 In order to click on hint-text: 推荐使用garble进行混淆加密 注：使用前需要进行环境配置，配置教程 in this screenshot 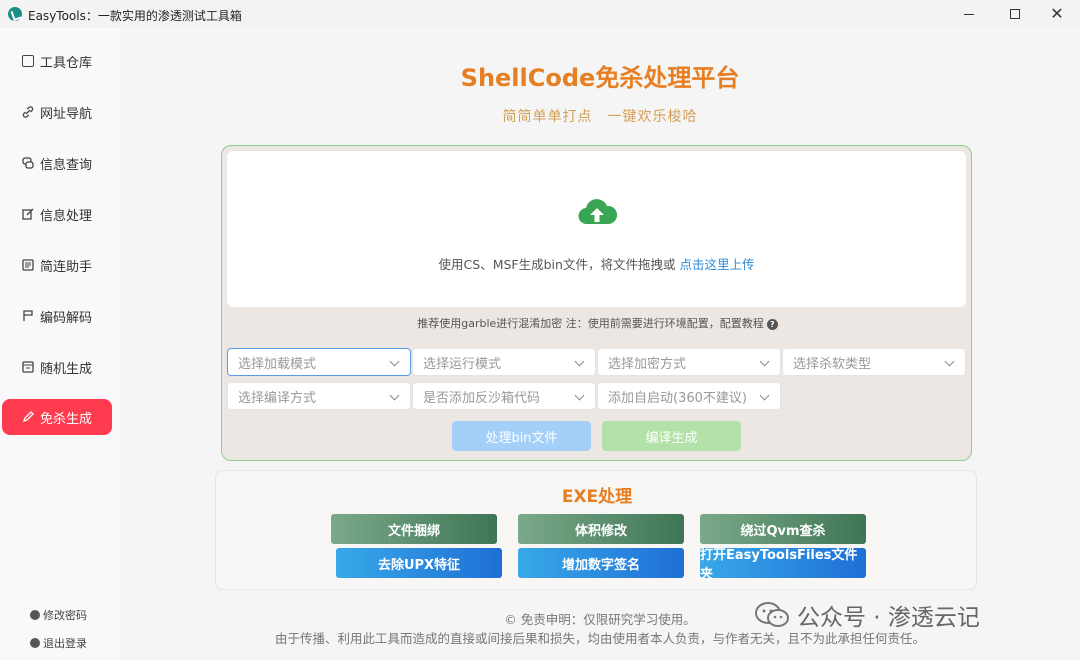, I will do `click(590, 323)`.